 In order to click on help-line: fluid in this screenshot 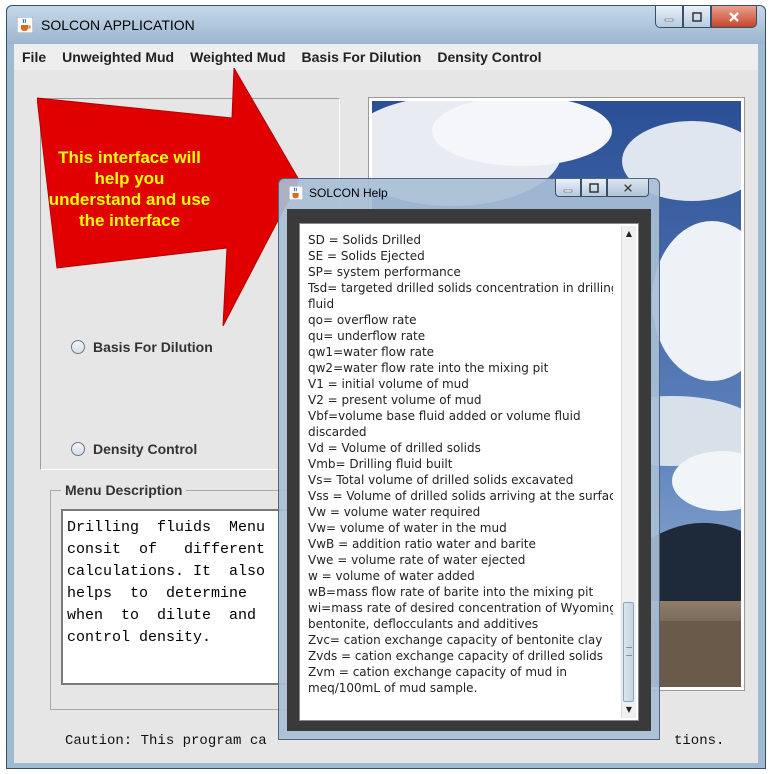, I will do `click(321, 304)`.